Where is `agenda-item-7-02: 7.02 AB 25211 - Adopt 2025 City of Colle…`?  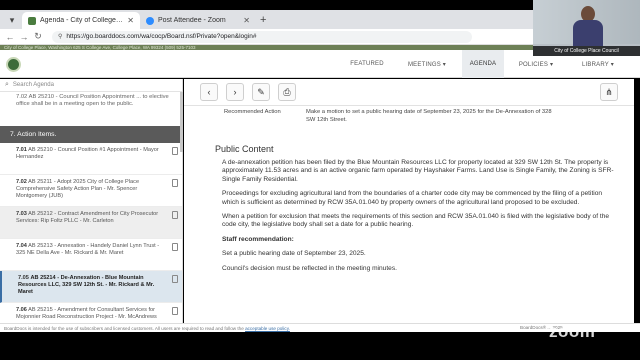 agenda-item-7-02: 7.02 AB 25211 - Adopt 2025 City of Colle… is located at coordinates (91, 191).